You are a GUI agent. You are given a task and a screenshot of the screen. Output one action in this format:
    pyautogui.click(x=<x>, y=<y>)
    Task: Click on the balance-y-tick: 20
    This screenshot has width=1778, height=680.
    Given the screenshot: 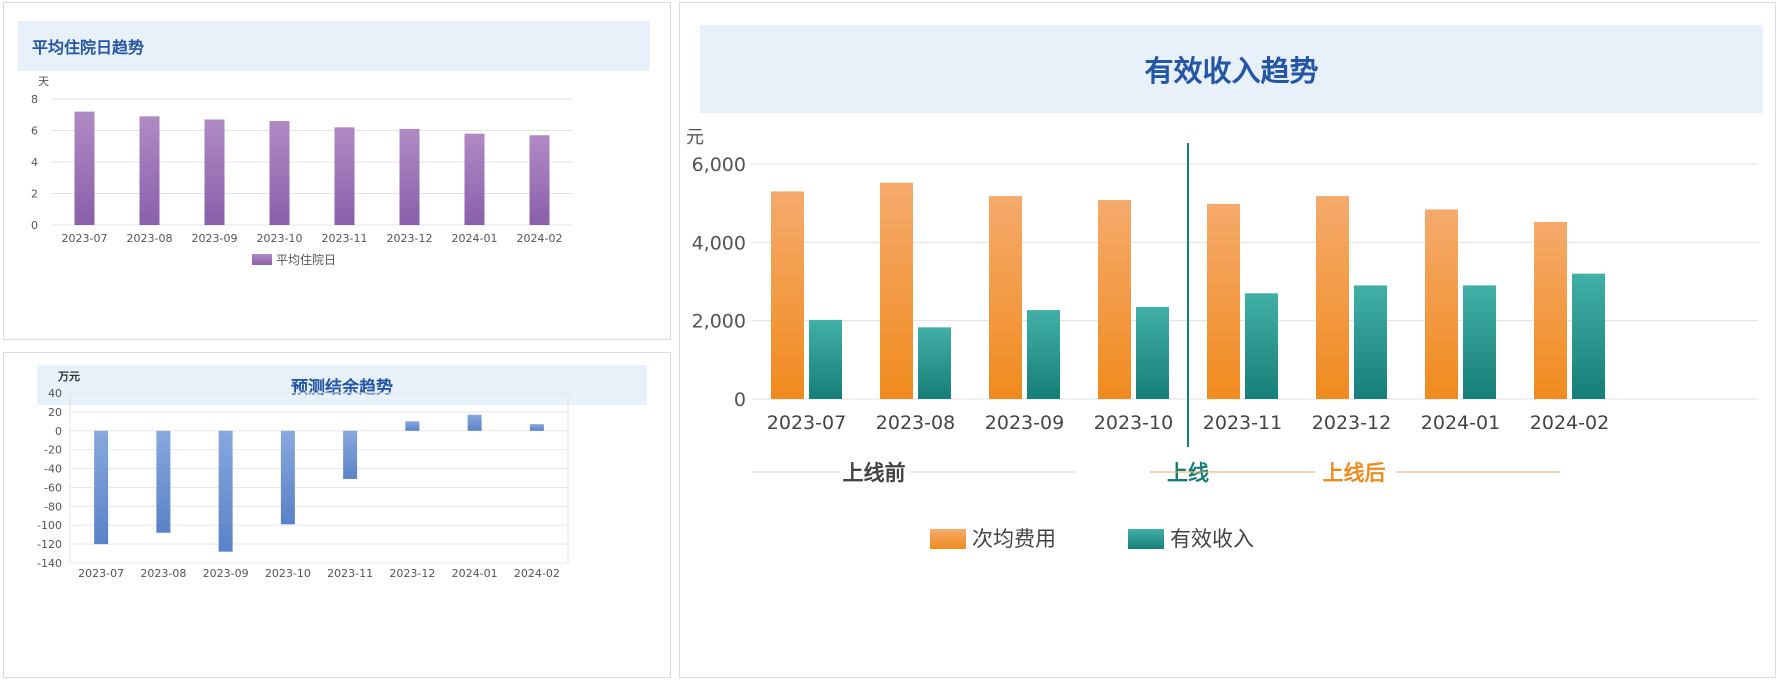 What is the action you would take?
    pyautogui.click(x=55, y=412)
    